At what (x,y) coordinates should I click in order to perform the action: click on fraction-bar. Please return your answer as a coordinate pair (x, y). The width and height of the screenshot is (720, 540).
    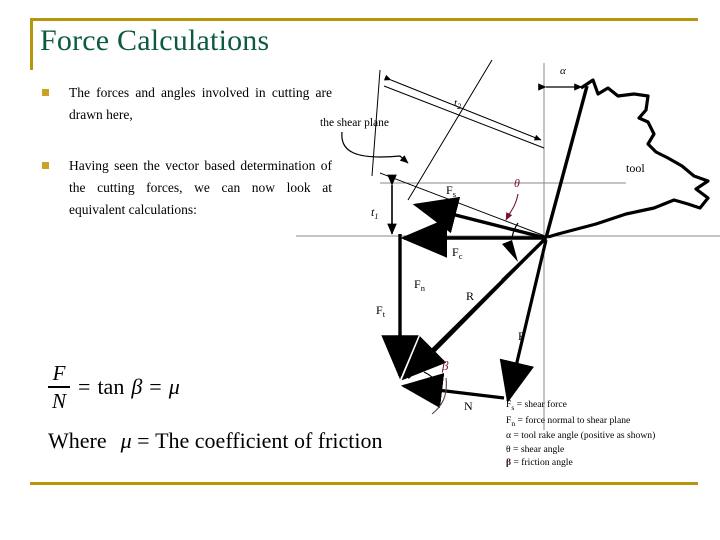
    Looking at the image, I should click on (59, 387).